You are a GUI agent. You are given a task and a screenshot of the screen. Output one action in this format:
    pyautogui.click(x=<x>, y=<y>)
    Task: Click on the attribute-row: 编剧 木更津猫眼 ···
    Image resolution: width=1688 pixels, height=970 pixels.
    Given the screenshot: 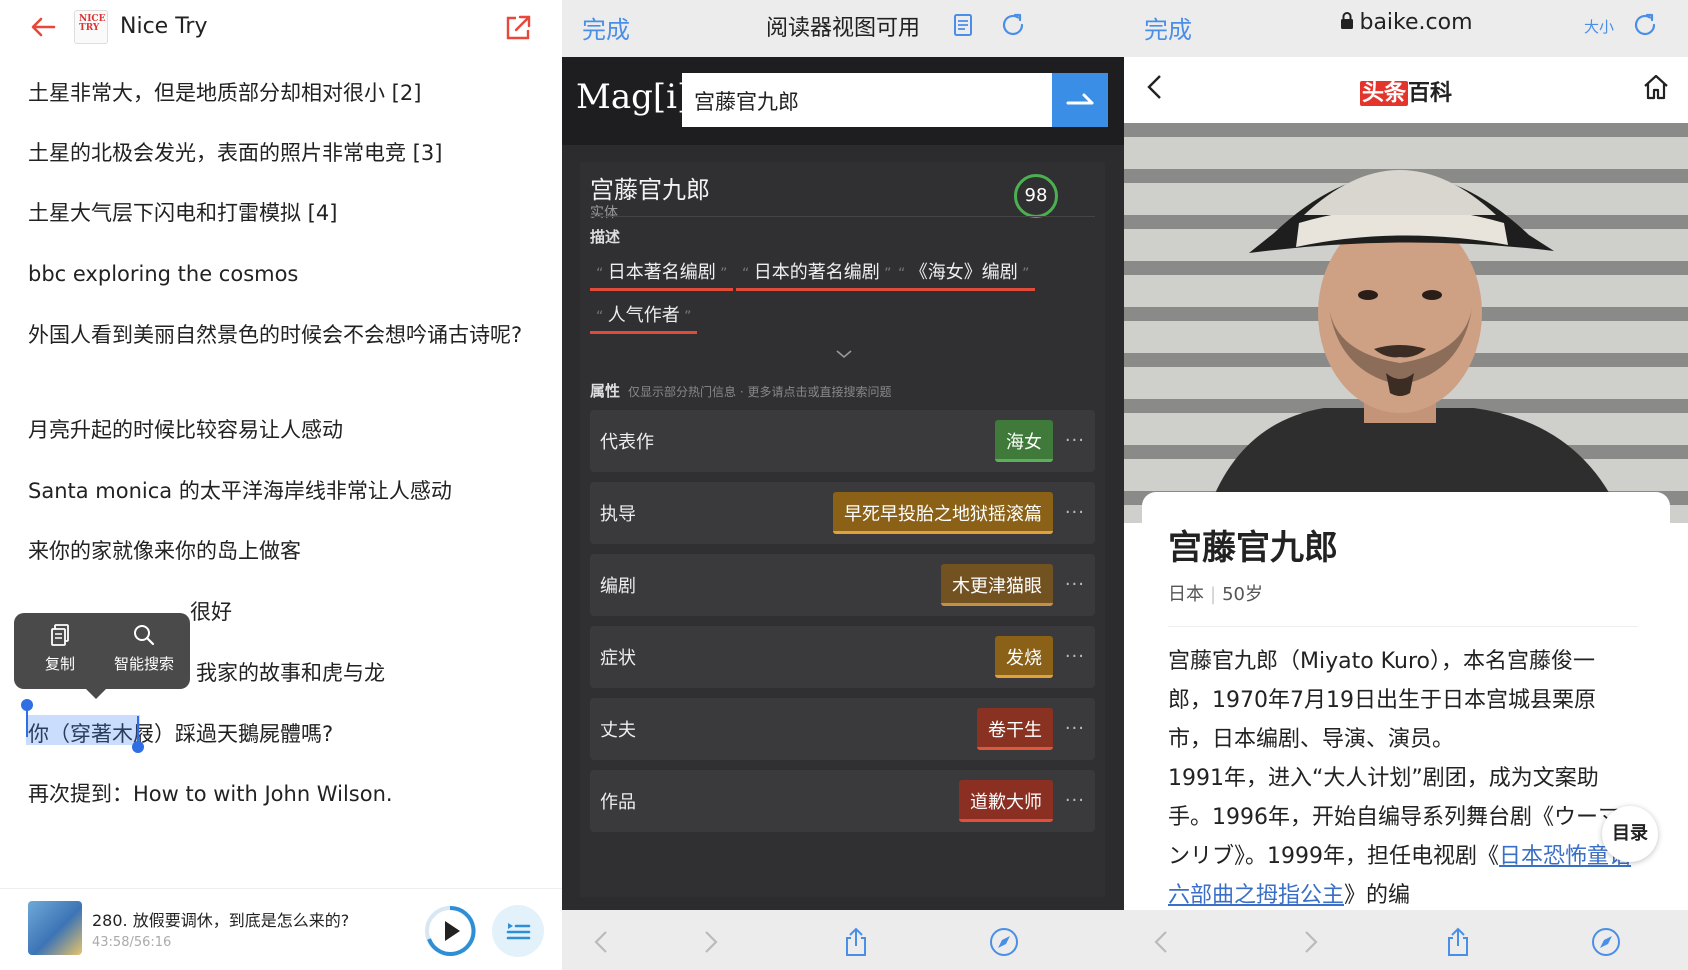 What is the action you would take?
    pyautogui.click(x=842, y=585)
    